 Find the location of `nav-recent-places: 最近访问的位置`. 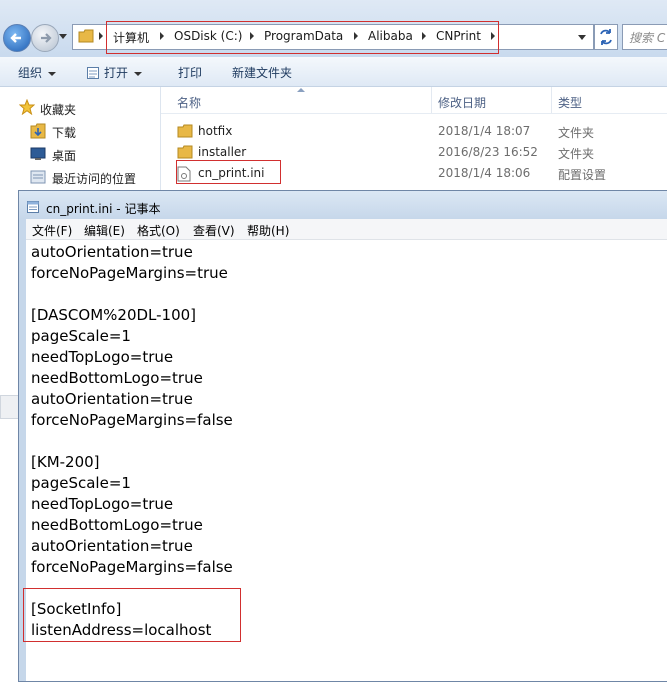

nav-recent-places: 最近访问的位置 is located at coordinates (94, 178).